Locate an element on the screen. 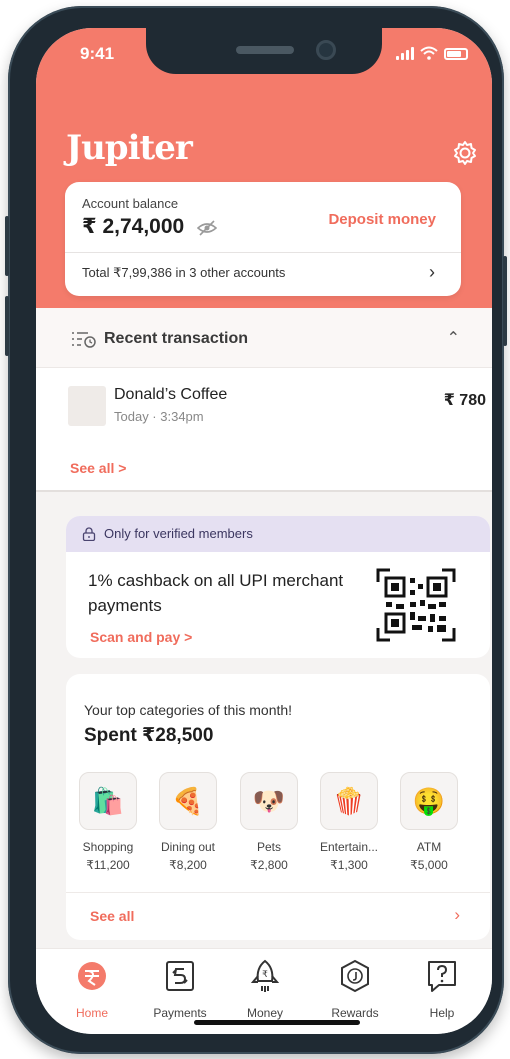 The height and width of the screenshot is (1059, 510). total-spent: Spent ₹28,500 is located at coordinates (149, 735).